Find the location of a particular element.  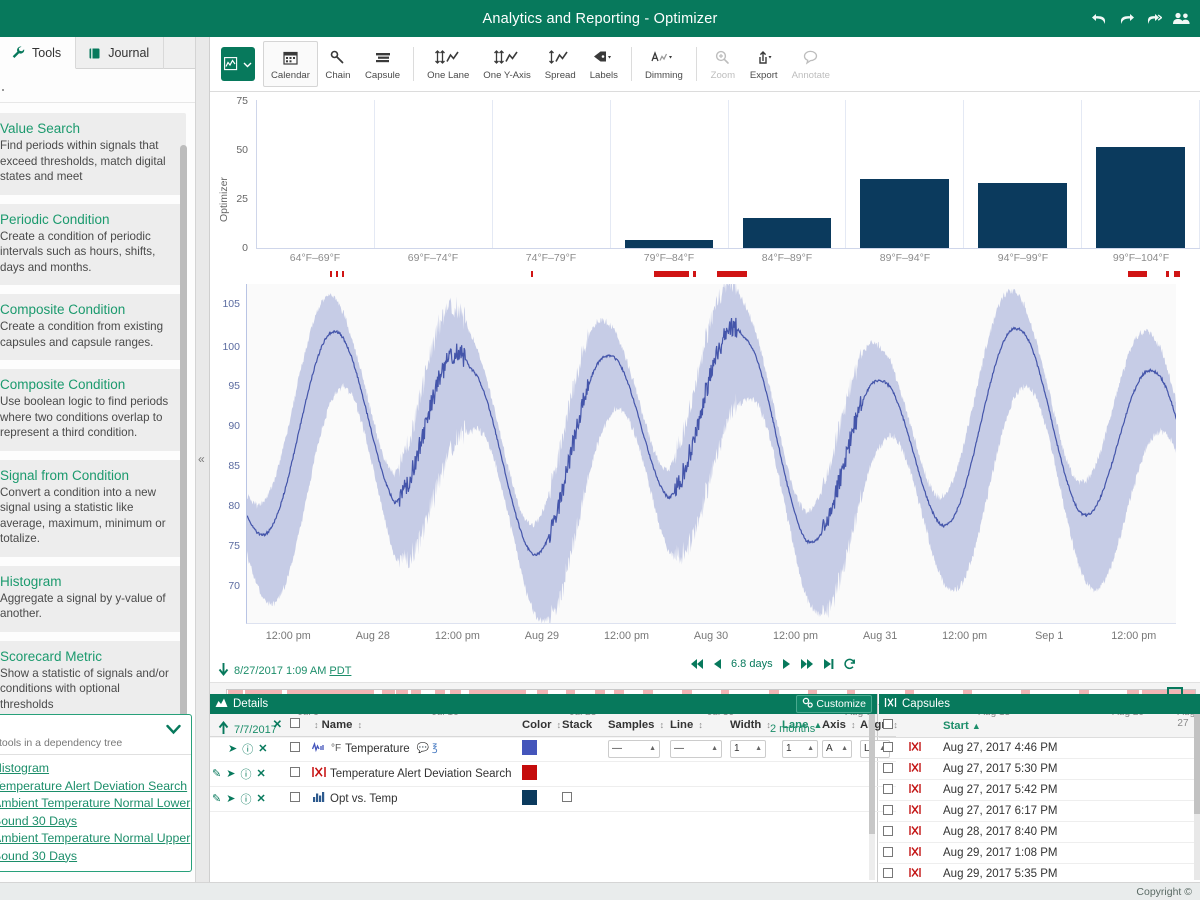

refresh-button is located at coordinates (849, 664).